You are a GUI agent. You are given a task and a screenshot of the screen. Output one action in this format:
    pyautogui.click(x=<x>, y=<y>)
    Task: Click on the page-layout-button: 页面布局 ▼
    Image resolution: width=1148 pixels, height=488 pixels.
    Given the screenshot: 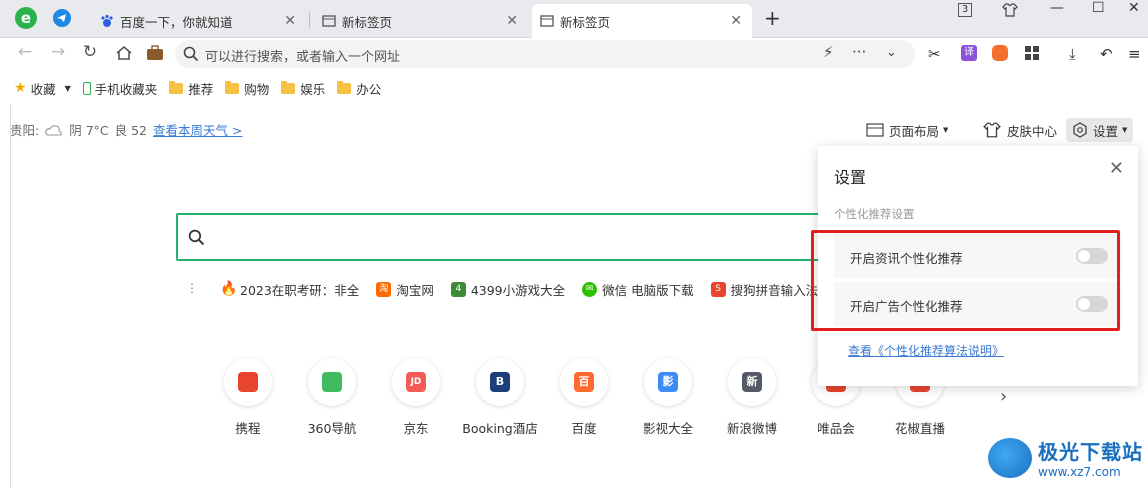 What is the action you would take?
    pyautogui.click(x=907, y=130)
    